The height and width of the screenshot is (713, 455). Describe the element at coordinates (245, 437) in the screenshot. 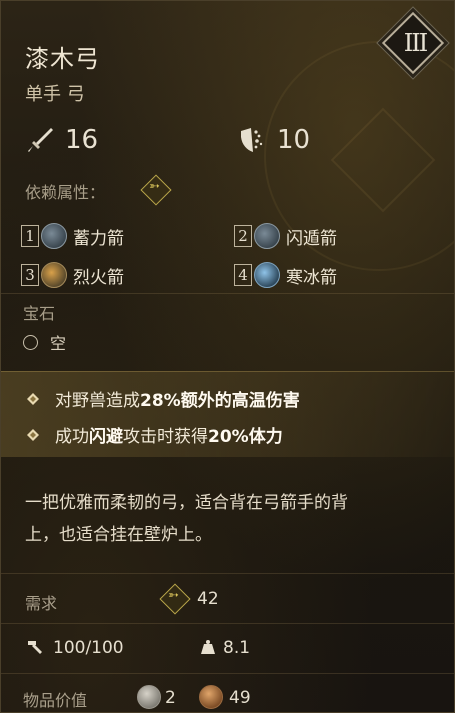

I see `perk-text-bold-2: 20%体力` at that location.